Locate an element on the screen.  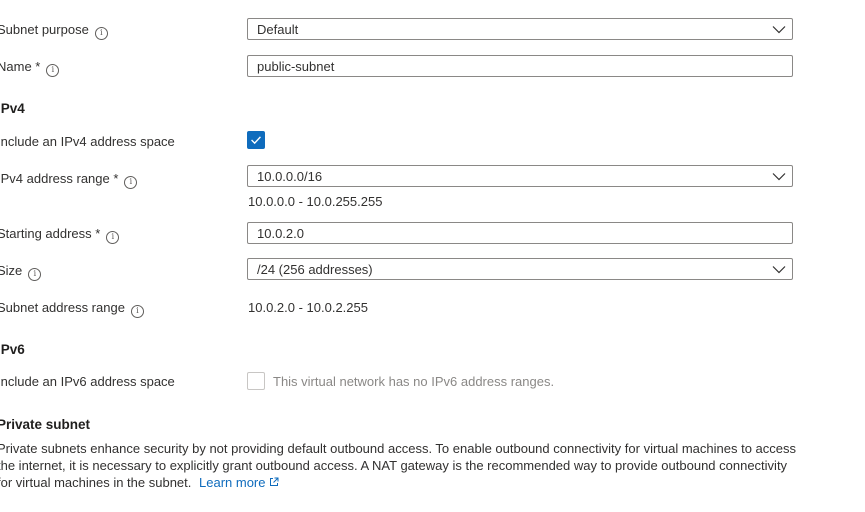
ipv6-heading: IPv6 is located at coordinates (12, 349).